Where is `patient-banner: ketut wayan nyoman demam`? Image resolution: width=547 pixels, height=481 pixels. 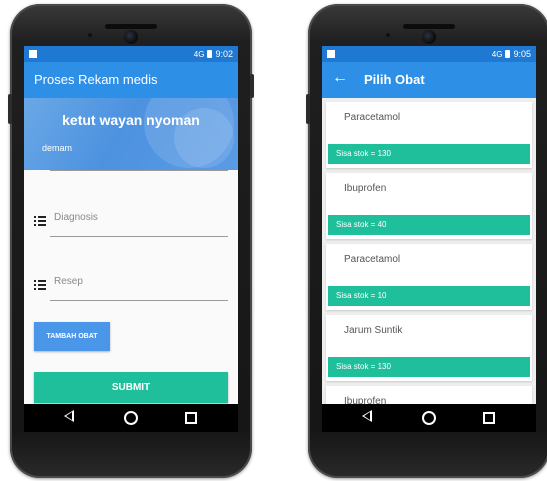
patient-banner: ketut wayan nyoman demam is located at coordinates (131, 134).